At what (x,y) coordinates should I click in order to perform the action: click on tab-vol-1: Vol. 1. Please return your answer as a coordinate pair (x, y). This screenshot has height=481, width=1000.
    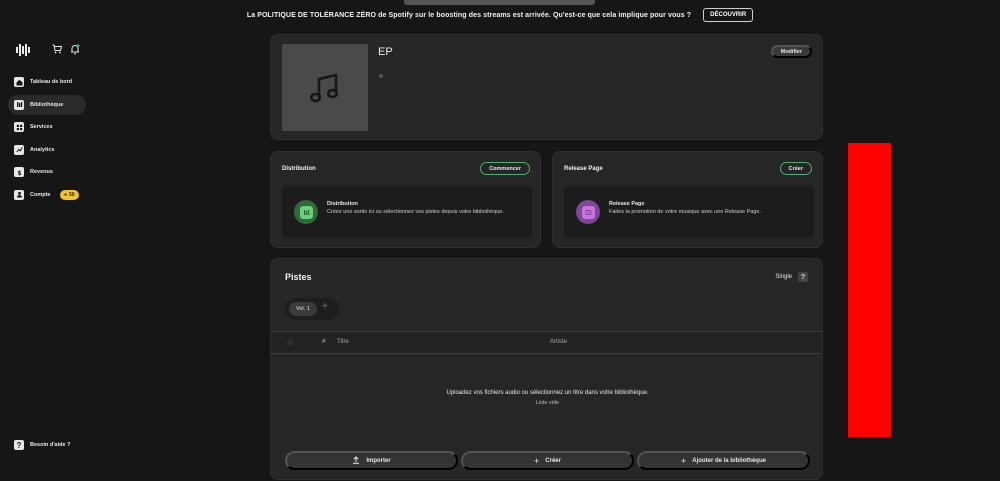
    Looking at the image, I should click on (303, 309).